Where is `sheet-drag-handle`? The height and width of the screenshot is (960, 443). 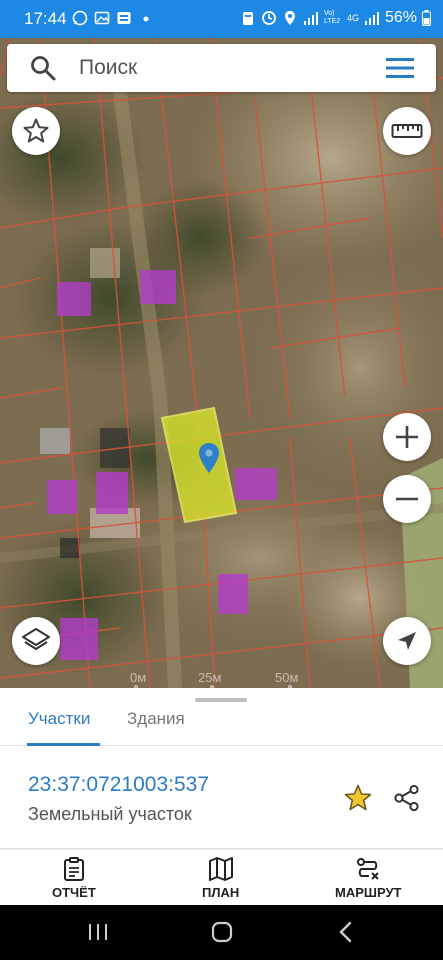
sheet-drag-handle is located at coordinates (221, 700).